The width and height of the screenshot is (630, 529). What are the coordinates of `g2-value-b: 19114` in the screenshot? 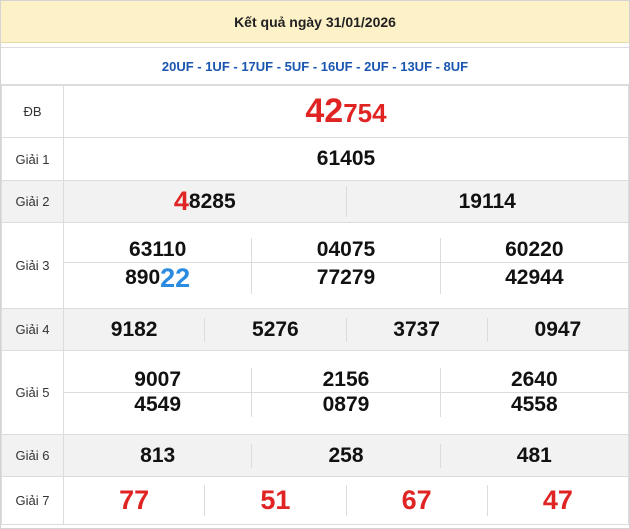 It's located at (487, 201).